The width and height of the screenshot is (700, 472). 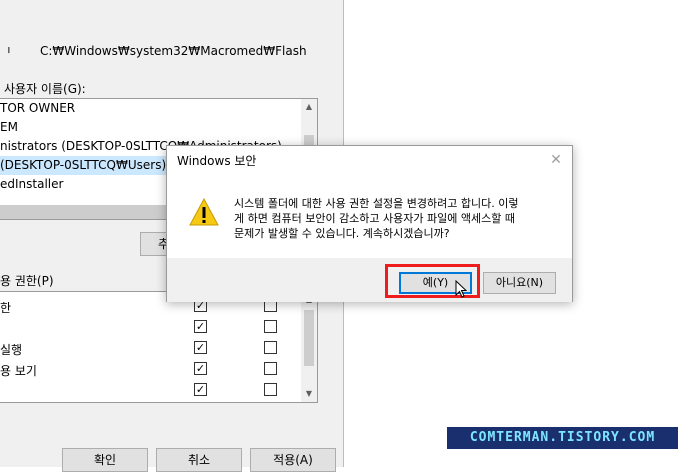 I want to click on scroll-down-icon: ▼, so click(x=309, y=394).